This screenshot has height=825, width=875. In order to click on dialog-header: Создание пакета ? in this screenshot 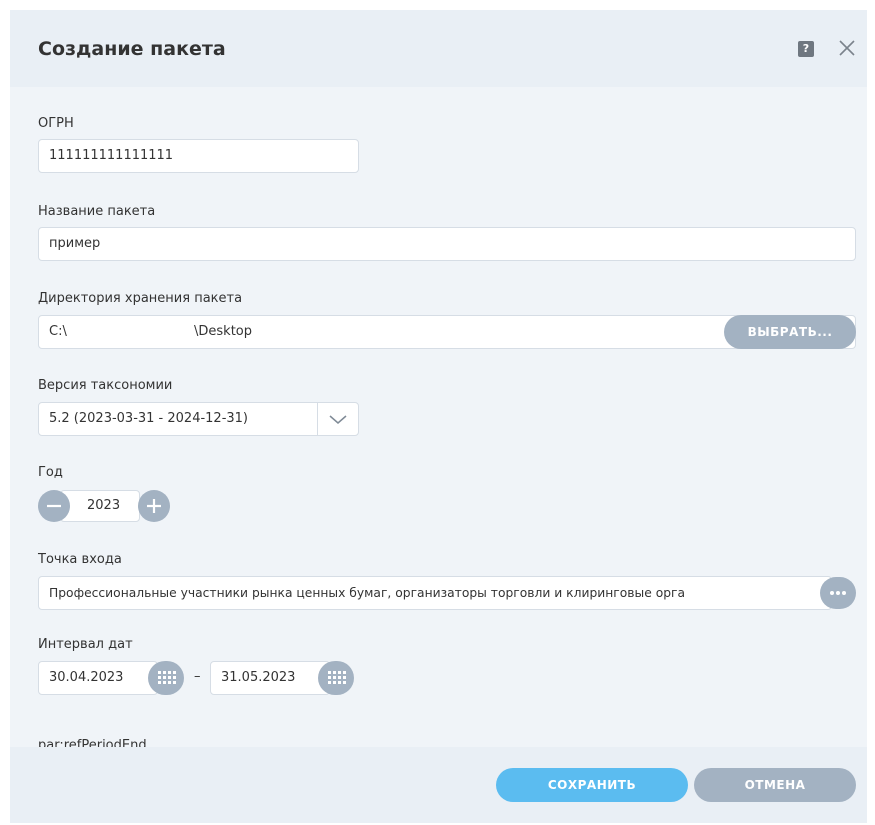, I will do `click(438, 48)`.